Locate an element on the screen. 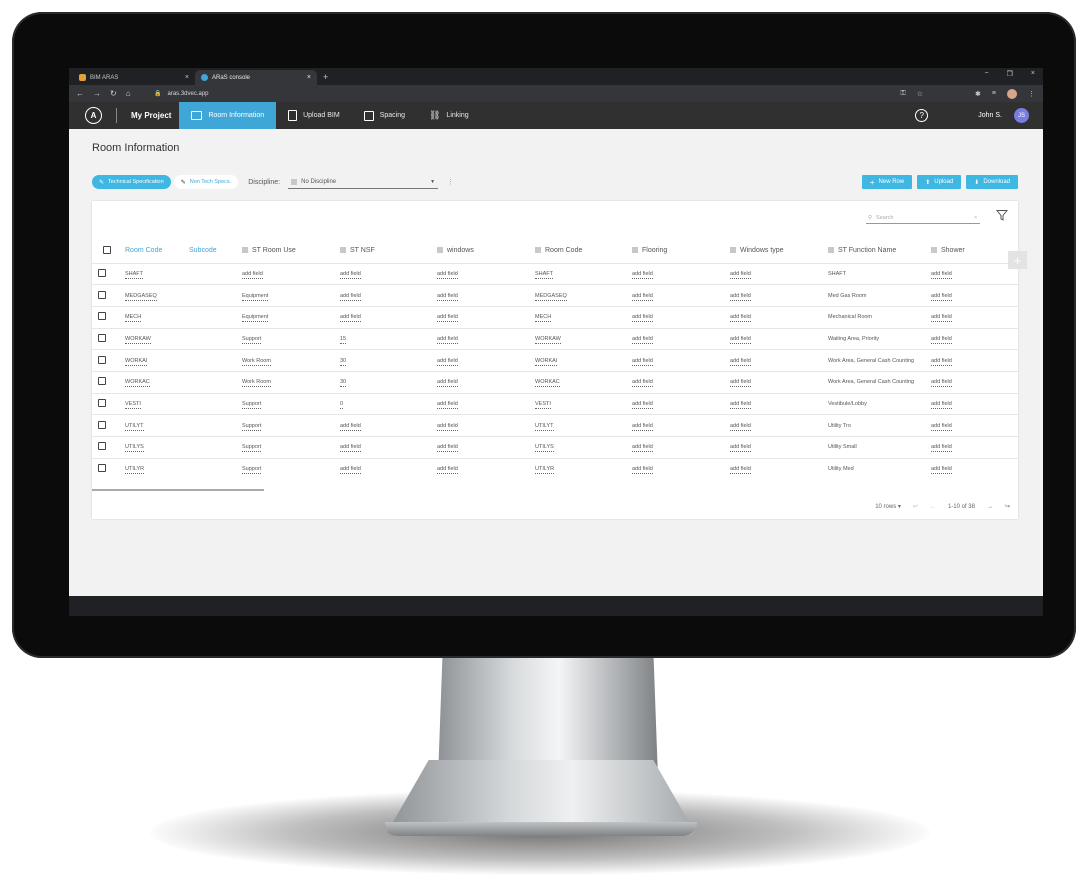  browser-tab-active: ARaS console × is located at coordinates (256, 77).